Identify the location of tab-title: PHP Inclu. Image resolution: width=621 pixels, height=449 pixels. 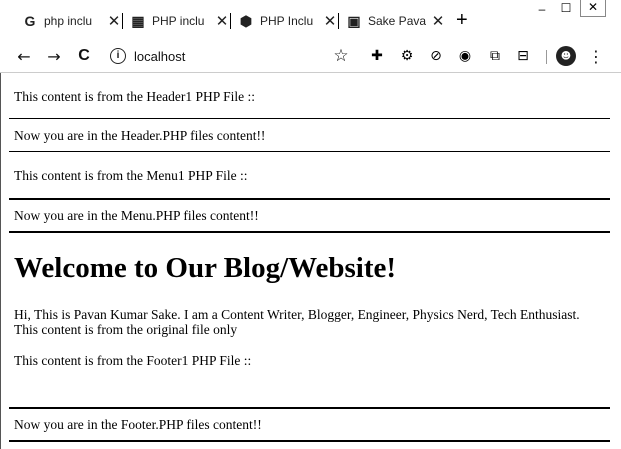
(287, 21).